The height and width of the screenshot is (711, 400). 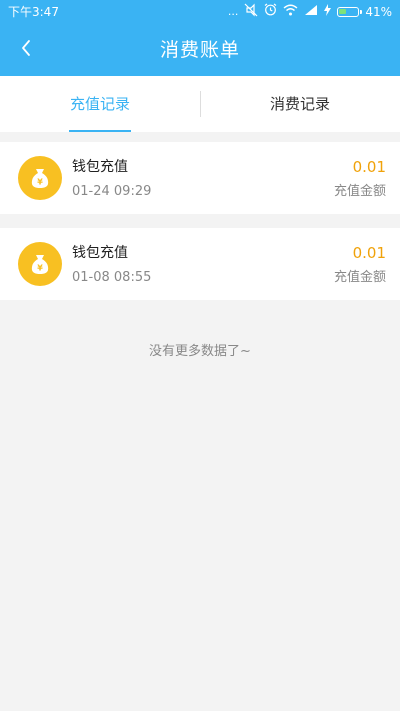 I want to click on record-time: 01-08 08:55, so click(x=112, y=277).